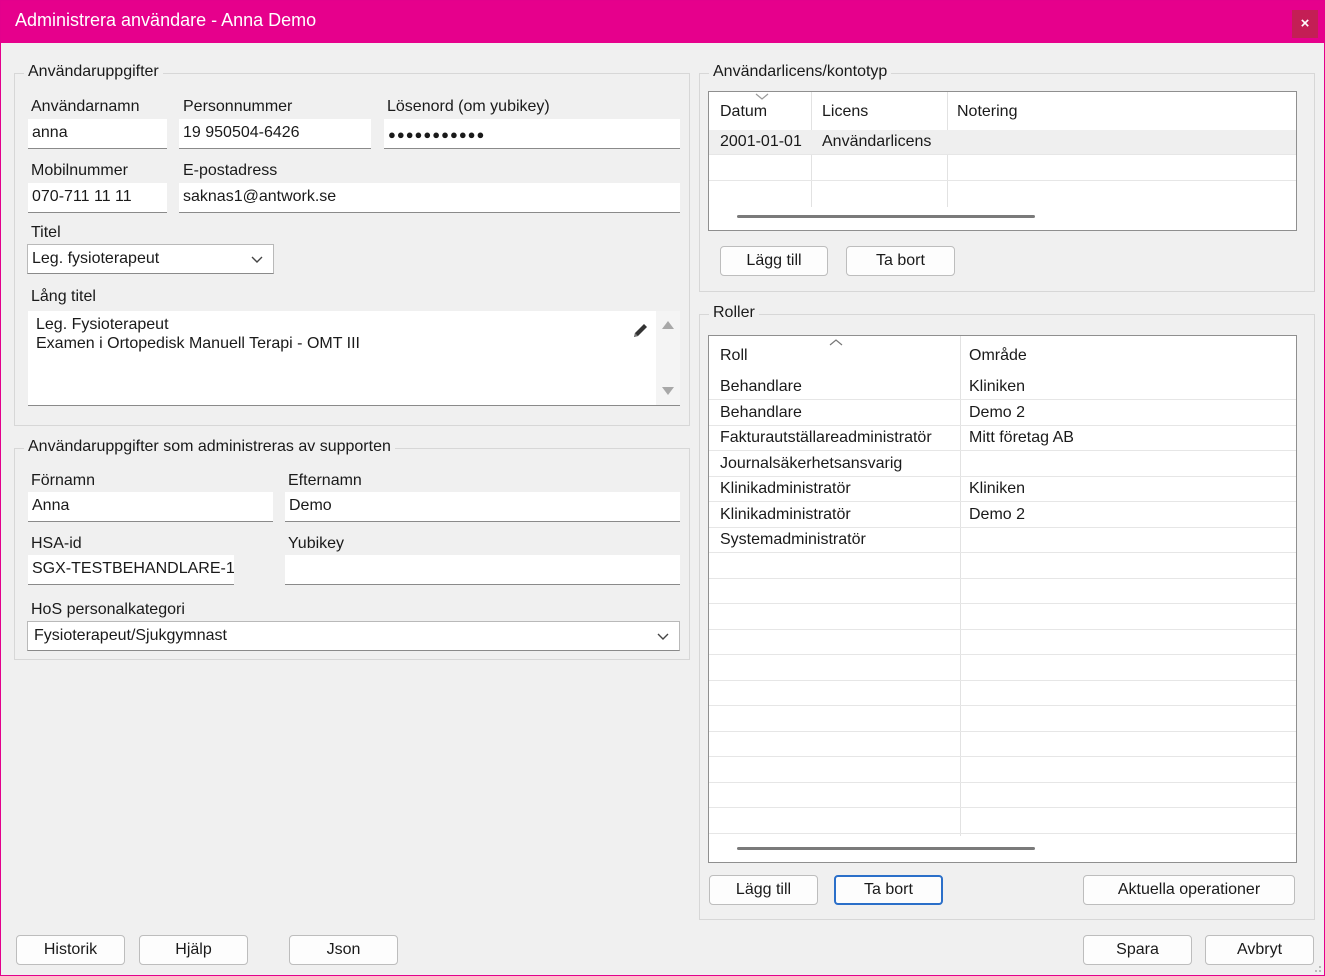  Describe the element at coordinates (343, 950) in the screenshot. I see `json-button: Json` at that location.